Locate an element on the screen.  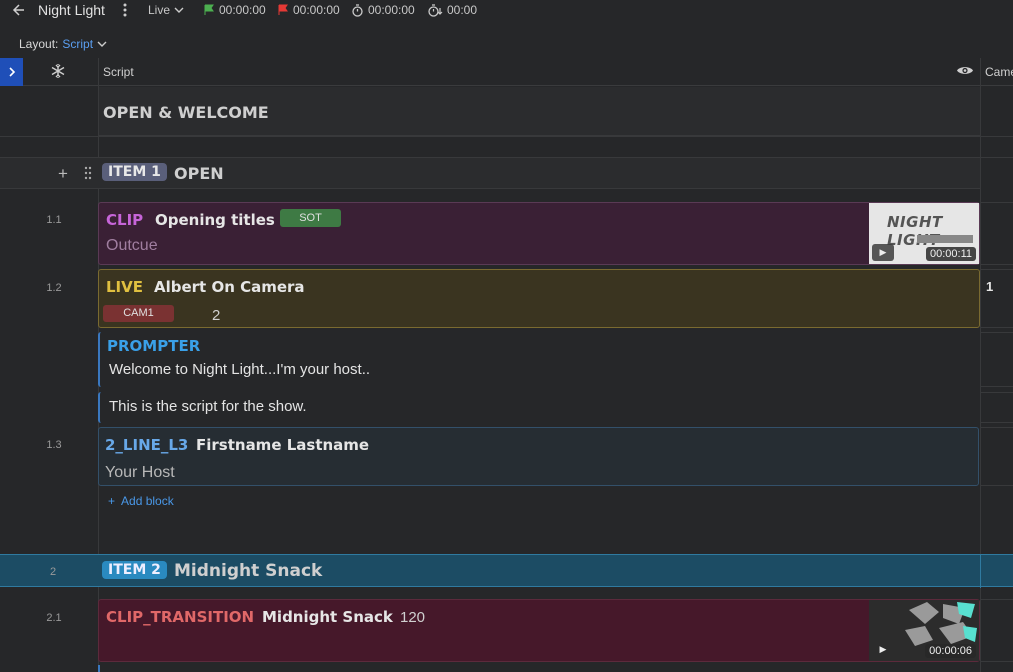
back-button is located at coordinates (19, 10).